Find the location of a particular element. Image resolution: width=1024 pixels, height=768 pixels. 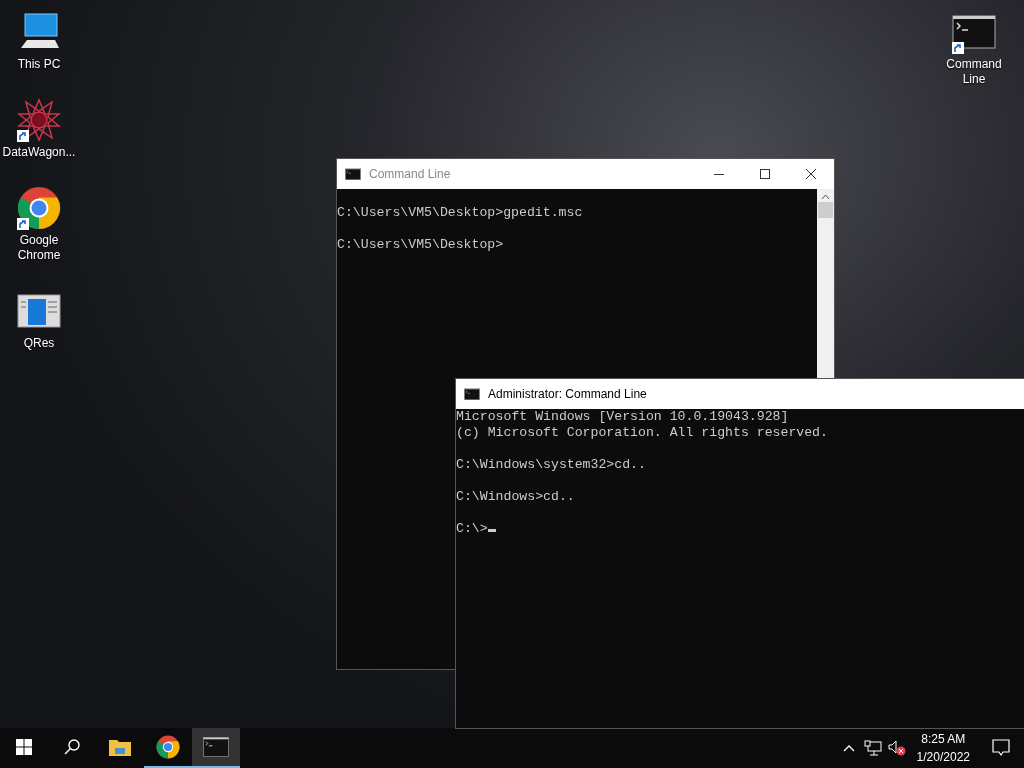

window-title: Command Line is located at coordinates (410, 174).